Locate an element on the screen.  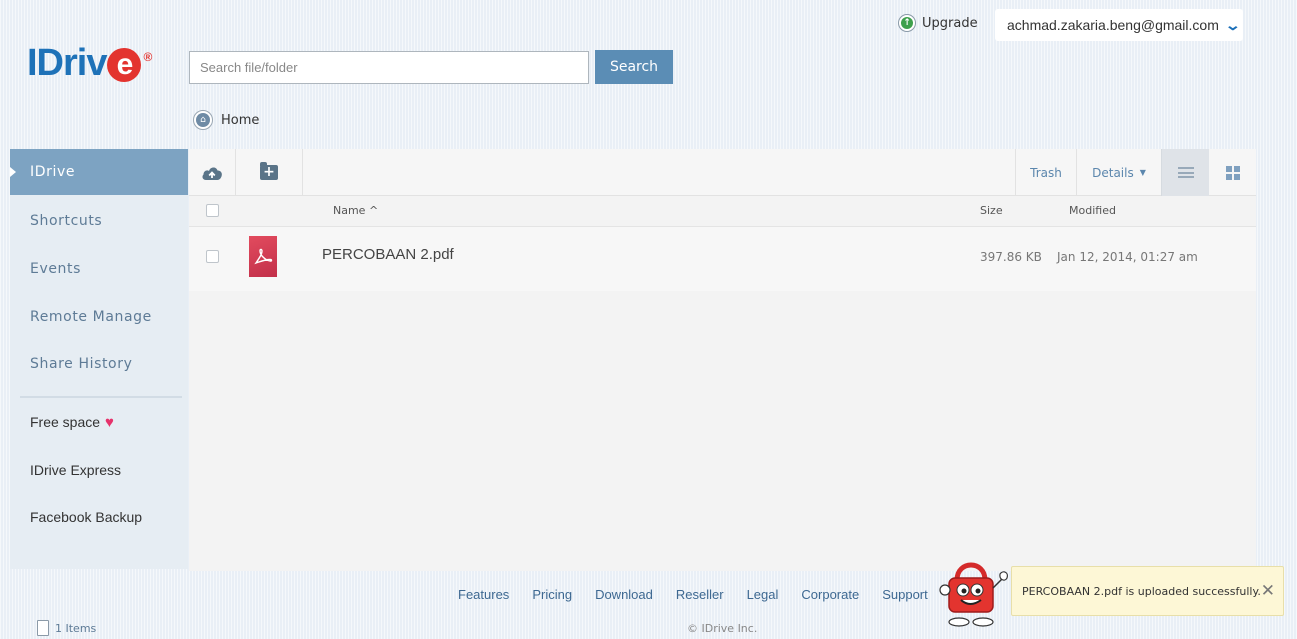
footer-link-support: Support is located at coordinates (905, 594).